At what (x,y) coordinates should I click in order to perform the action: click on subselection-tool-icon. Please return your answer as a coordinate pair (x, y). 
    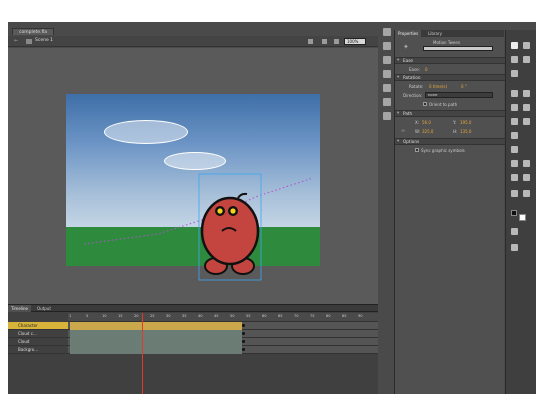
    Looking at the image, I should click on (526, 45).